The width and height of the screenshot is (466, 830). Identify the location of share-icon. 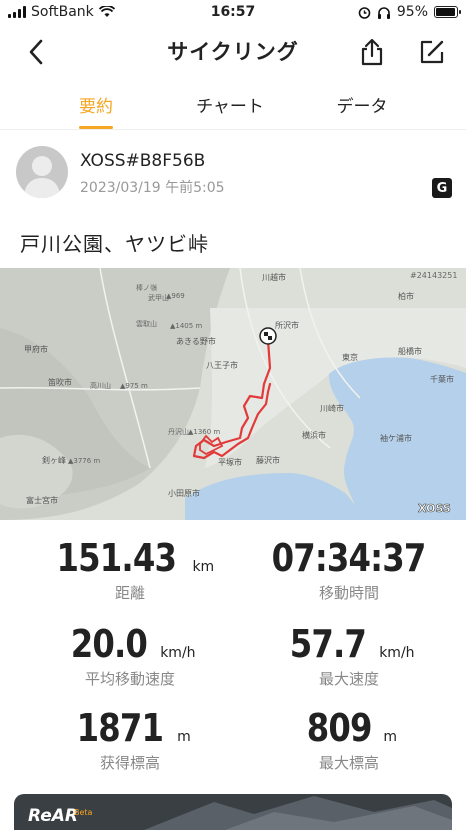
(372, 52).